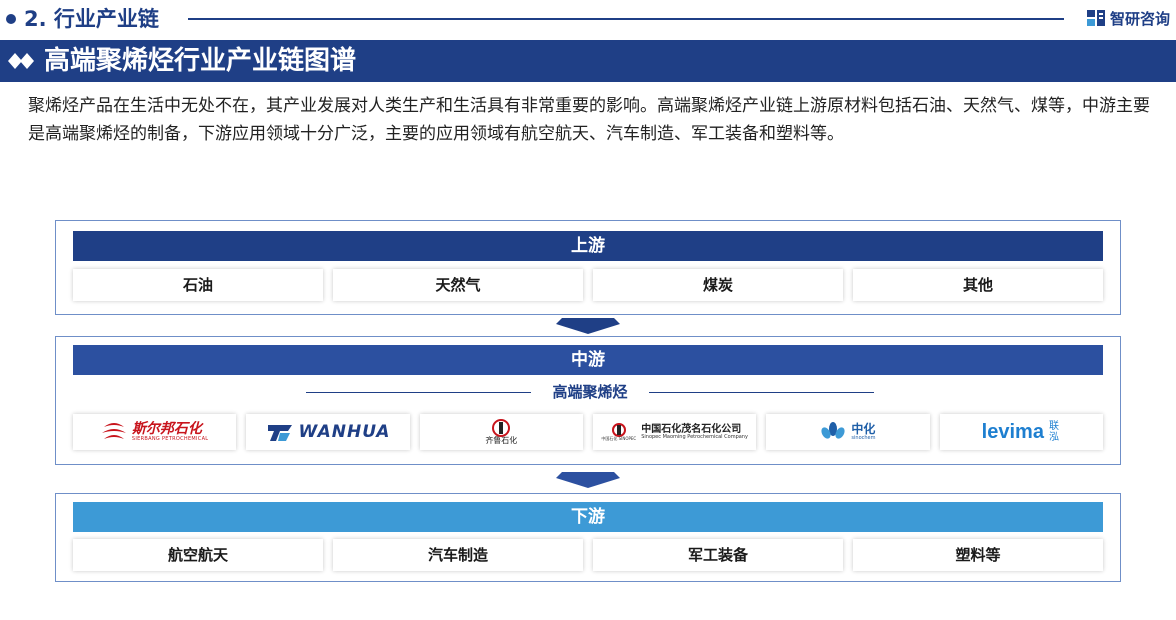 This screenshot has width=1176, height=620. I want to click on levima-logo-icon: levima, so click(1012, 431).